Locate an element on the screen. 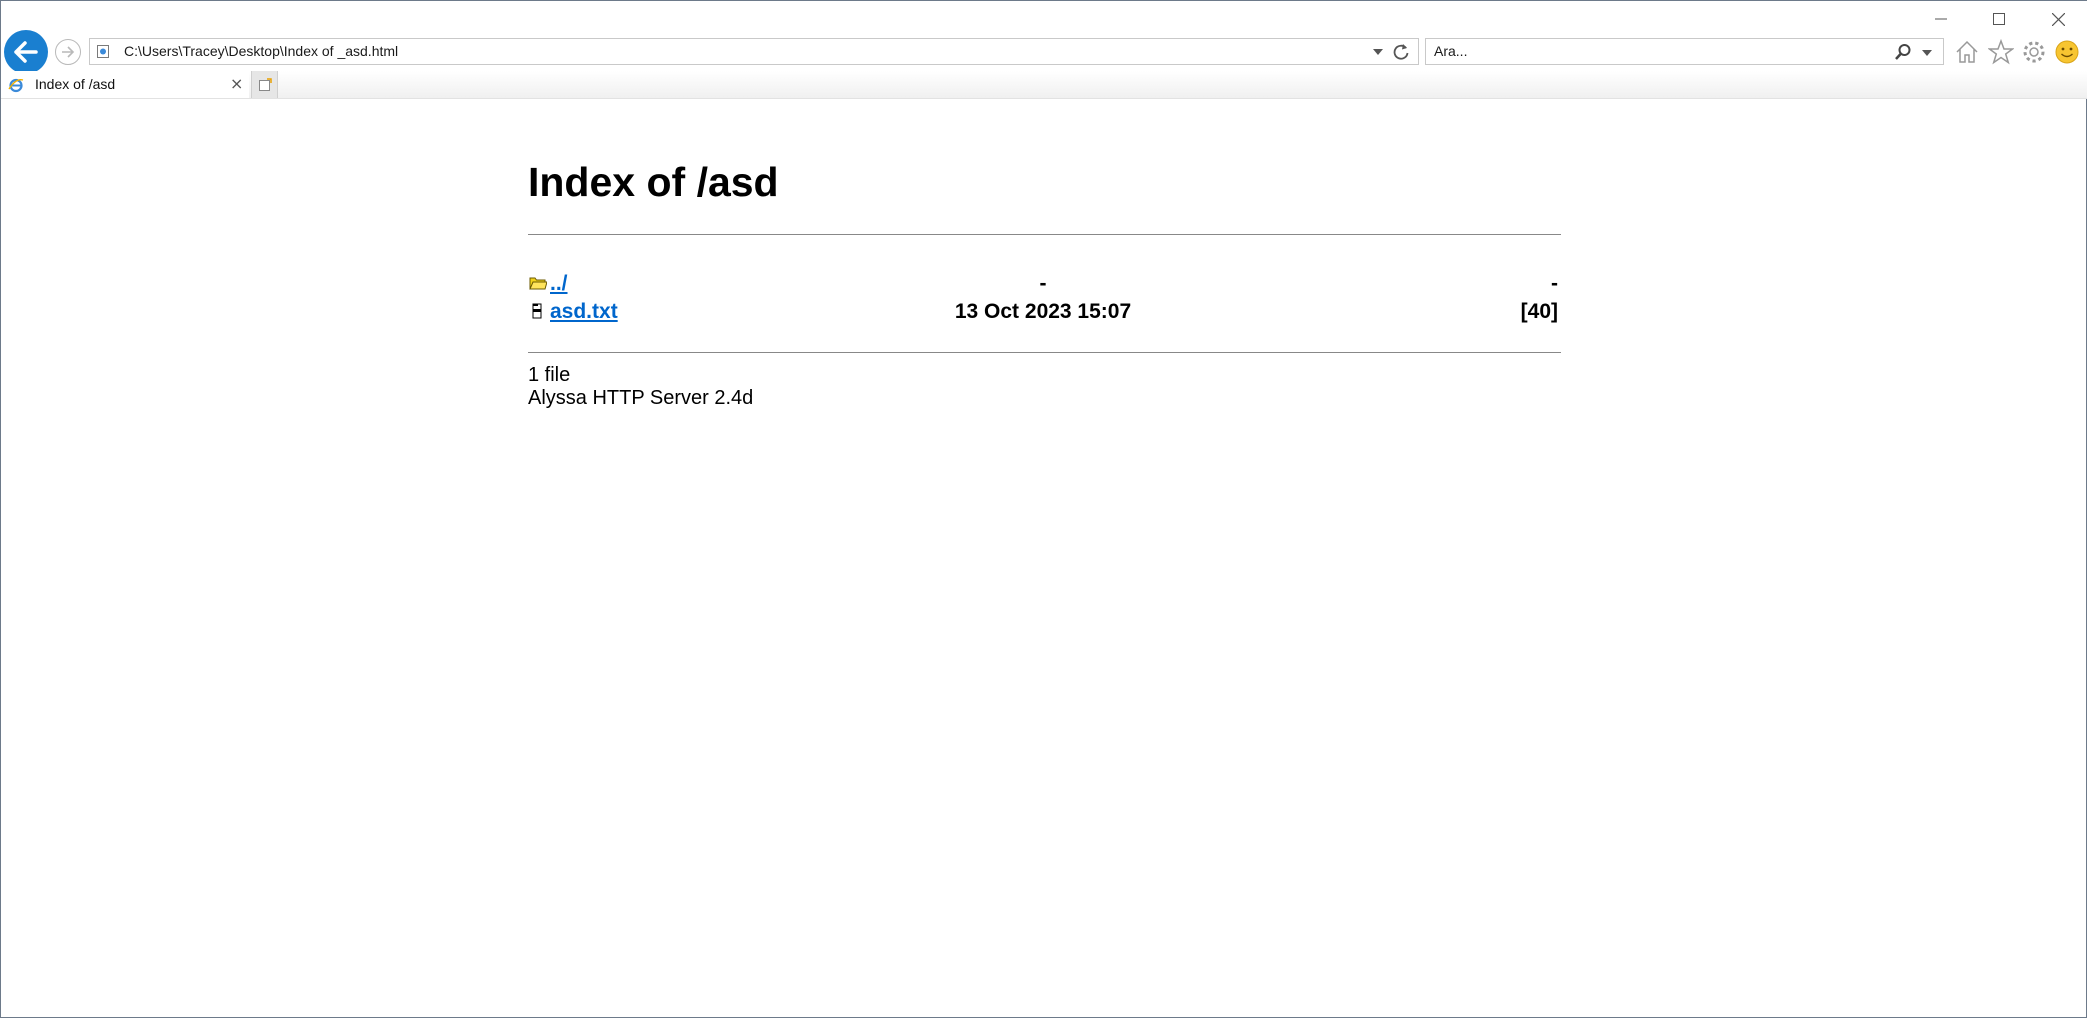 Image resolution: width=2089 pixels, height=1020 pixels. back-button is located at coordinates (26, 52).